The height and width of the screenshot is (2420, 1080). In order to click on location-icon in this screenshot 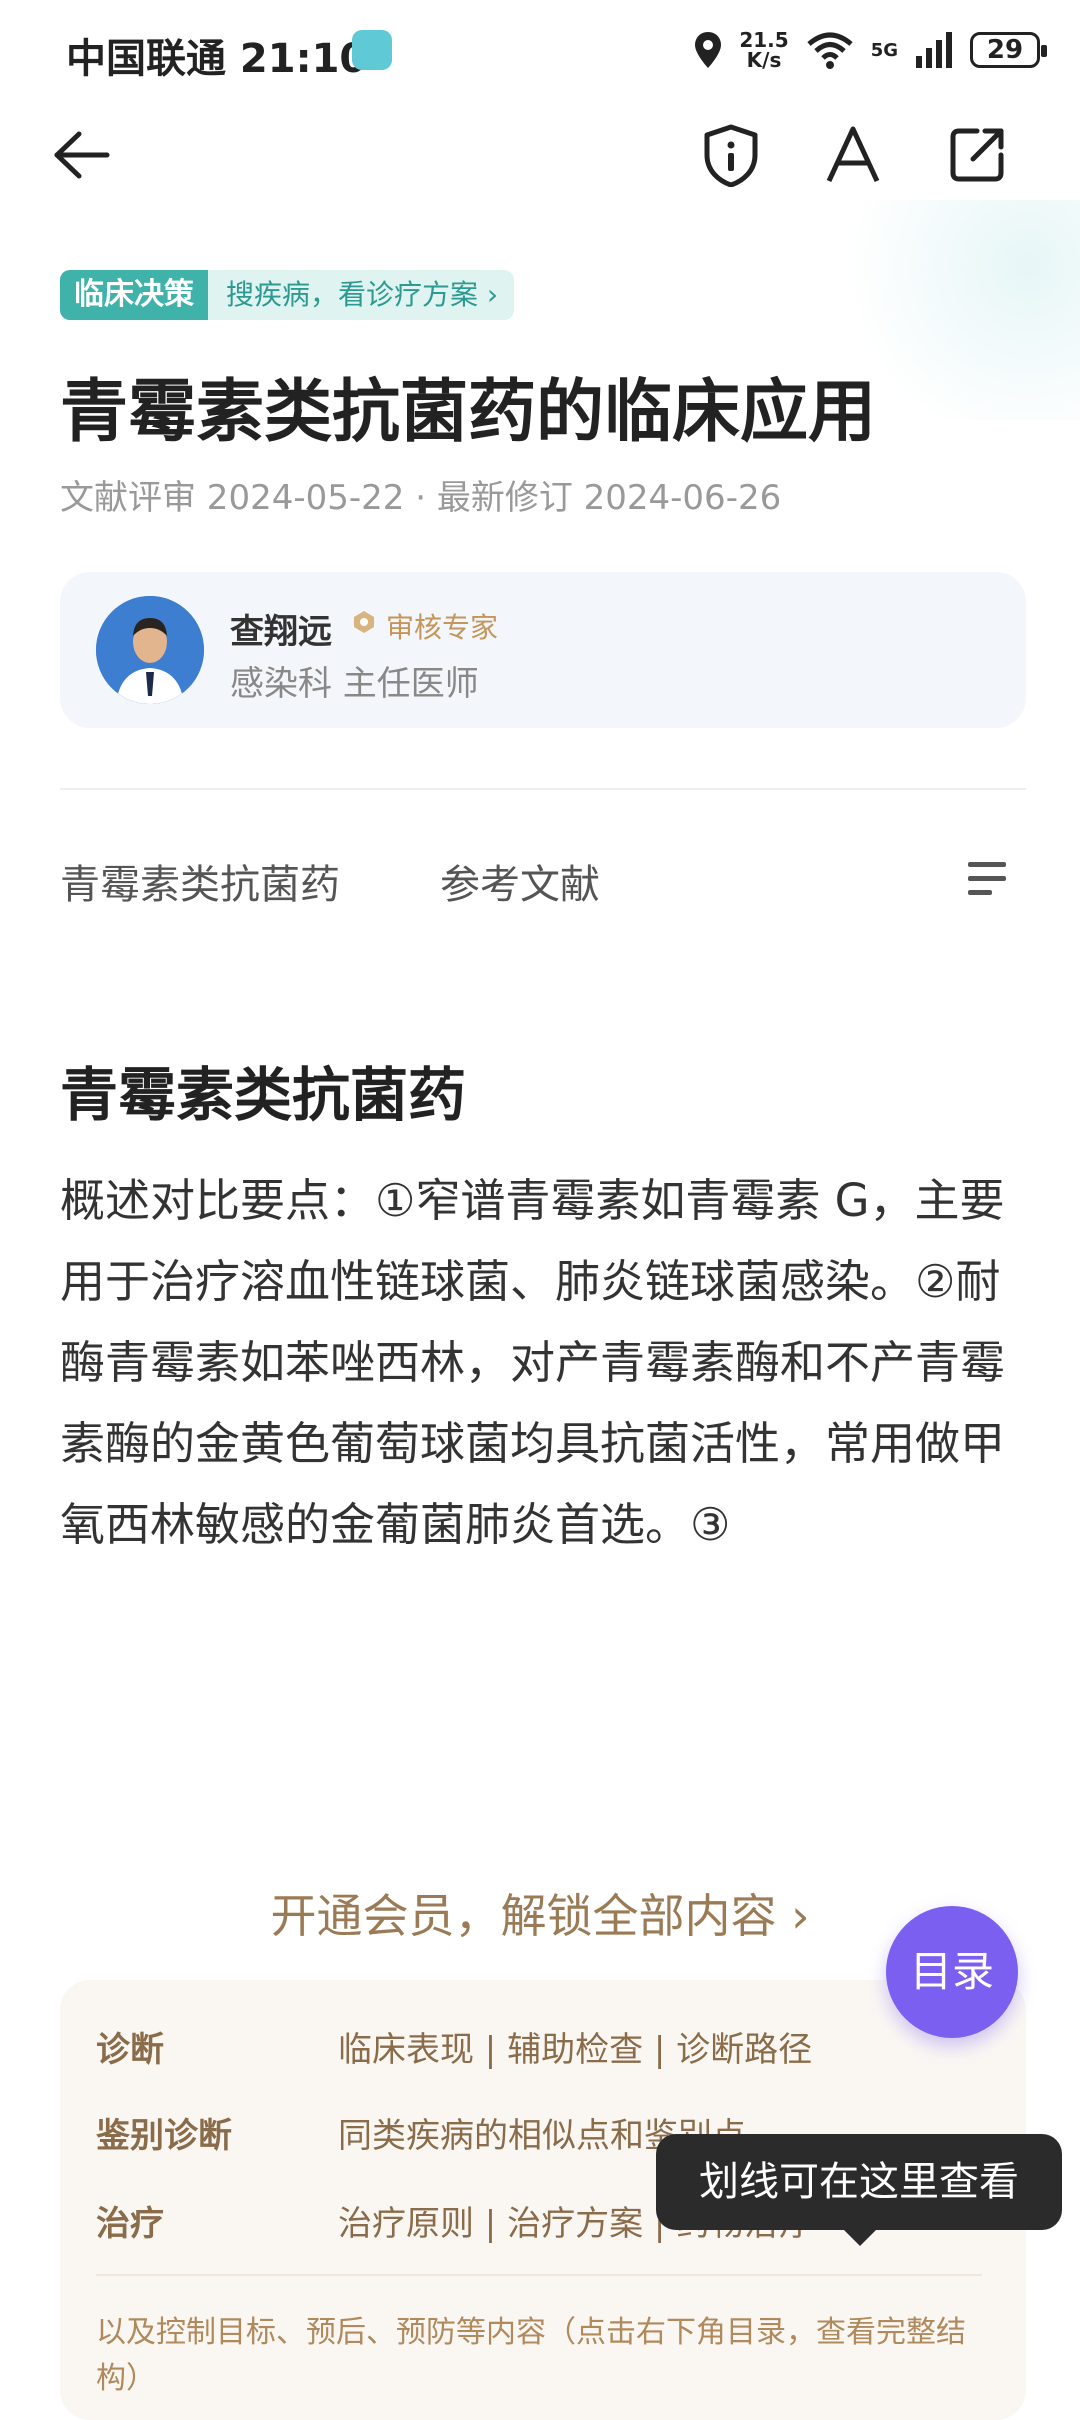, I will do `click(708, 50)`.